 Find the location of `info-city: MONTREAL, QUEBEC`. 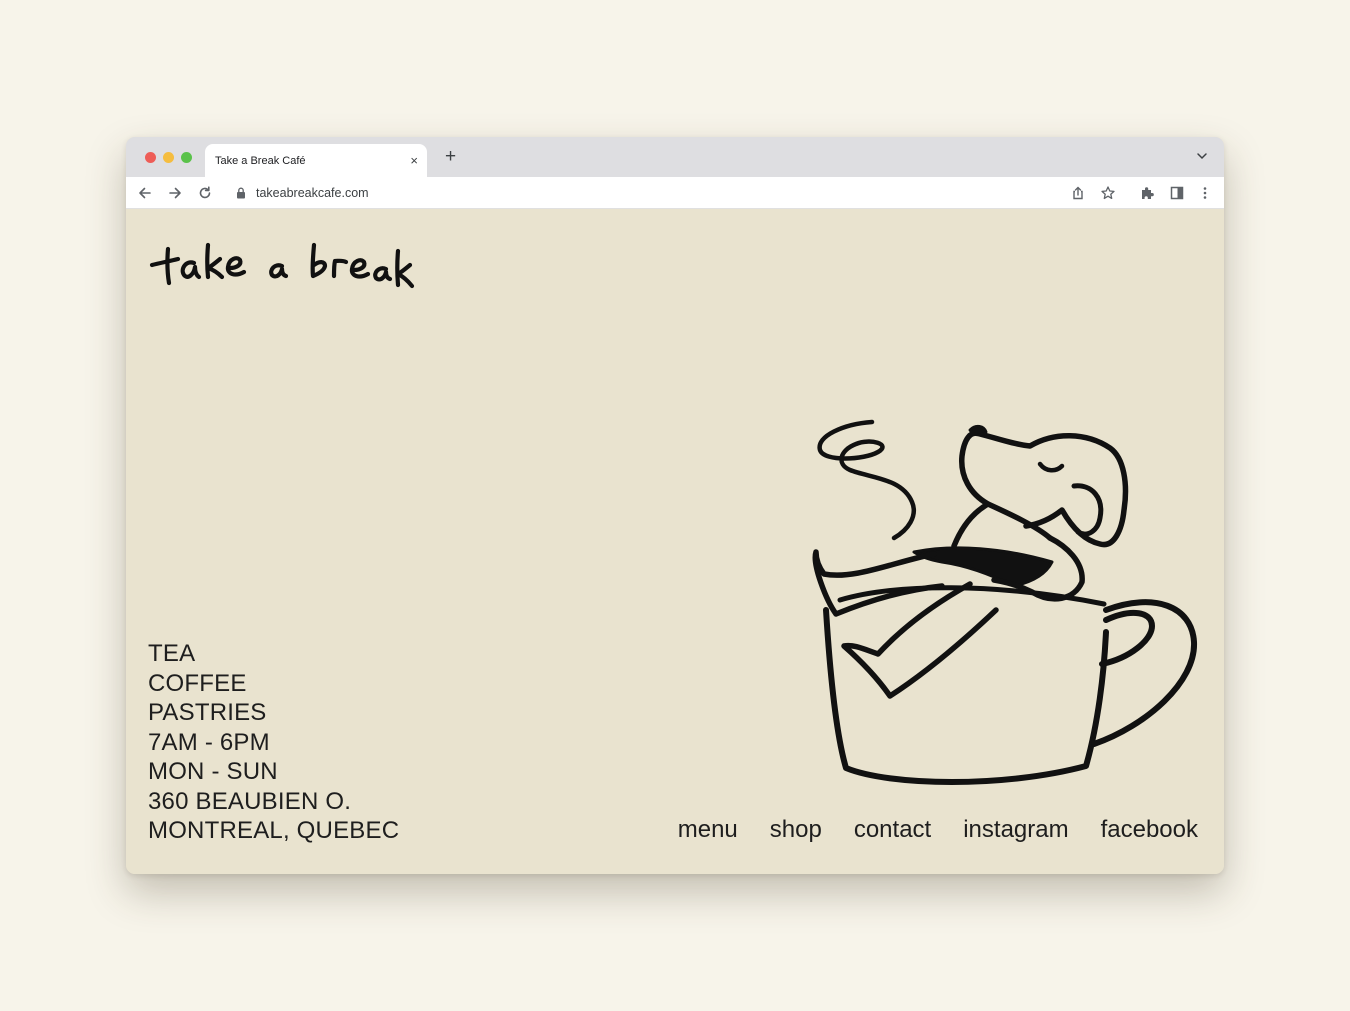

info-city: MONTREAL, QUEBEC is located at coordinates (274, 830).